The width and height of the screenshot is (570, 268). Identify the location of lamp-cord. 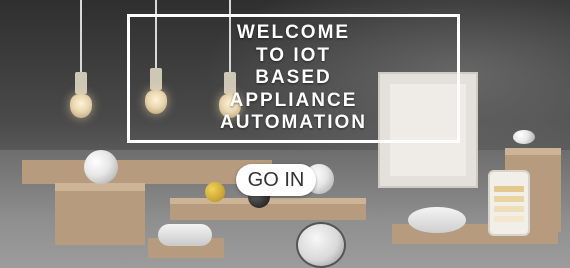
(81, 37).